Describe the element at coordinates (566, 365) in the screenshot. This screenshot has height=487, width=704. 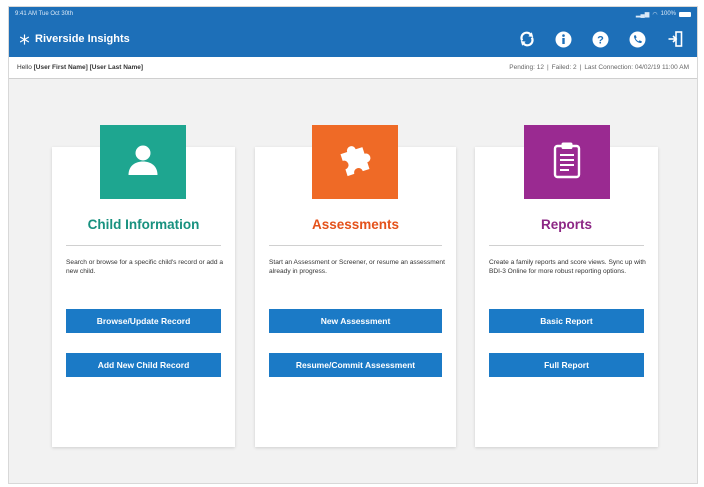
I see `full-report-button: Full Report` at that location.